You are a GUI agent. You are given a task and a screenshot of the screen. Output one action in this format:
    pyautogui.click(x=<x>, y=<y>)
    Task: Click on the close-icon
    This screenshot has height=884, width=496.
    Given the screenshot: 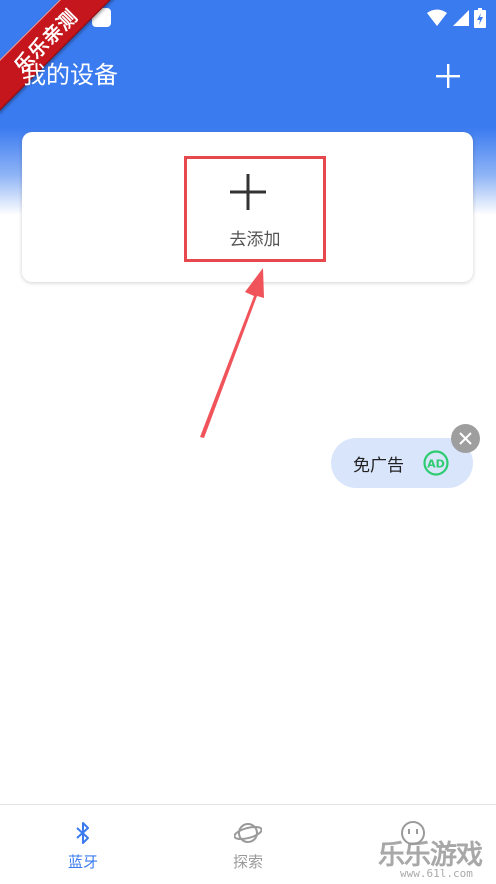 What is the action you would take?
    pyautogui.click(x=465, y=438)
    